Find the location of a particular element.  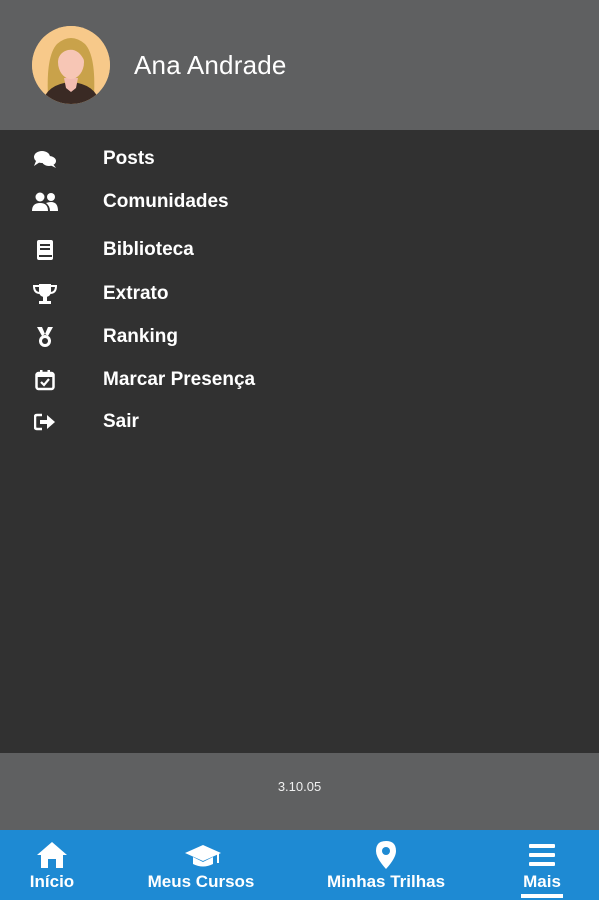

nav-label: Meus Cursos is located at coordinates (201, 881).